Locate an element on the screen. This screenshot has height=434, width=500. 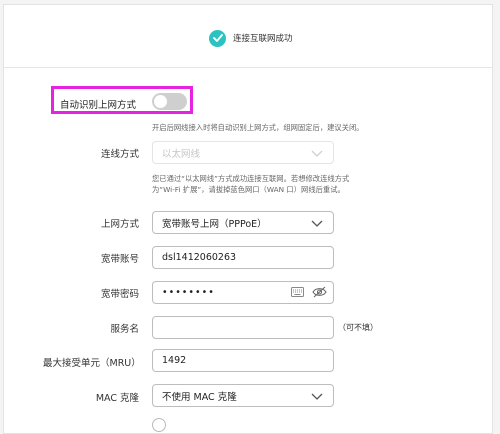
auto-detect-hint: 开启后网线接入时将自动识别上网方式，组网固定后，建议关闭。 is located at coordinates (258, 127).